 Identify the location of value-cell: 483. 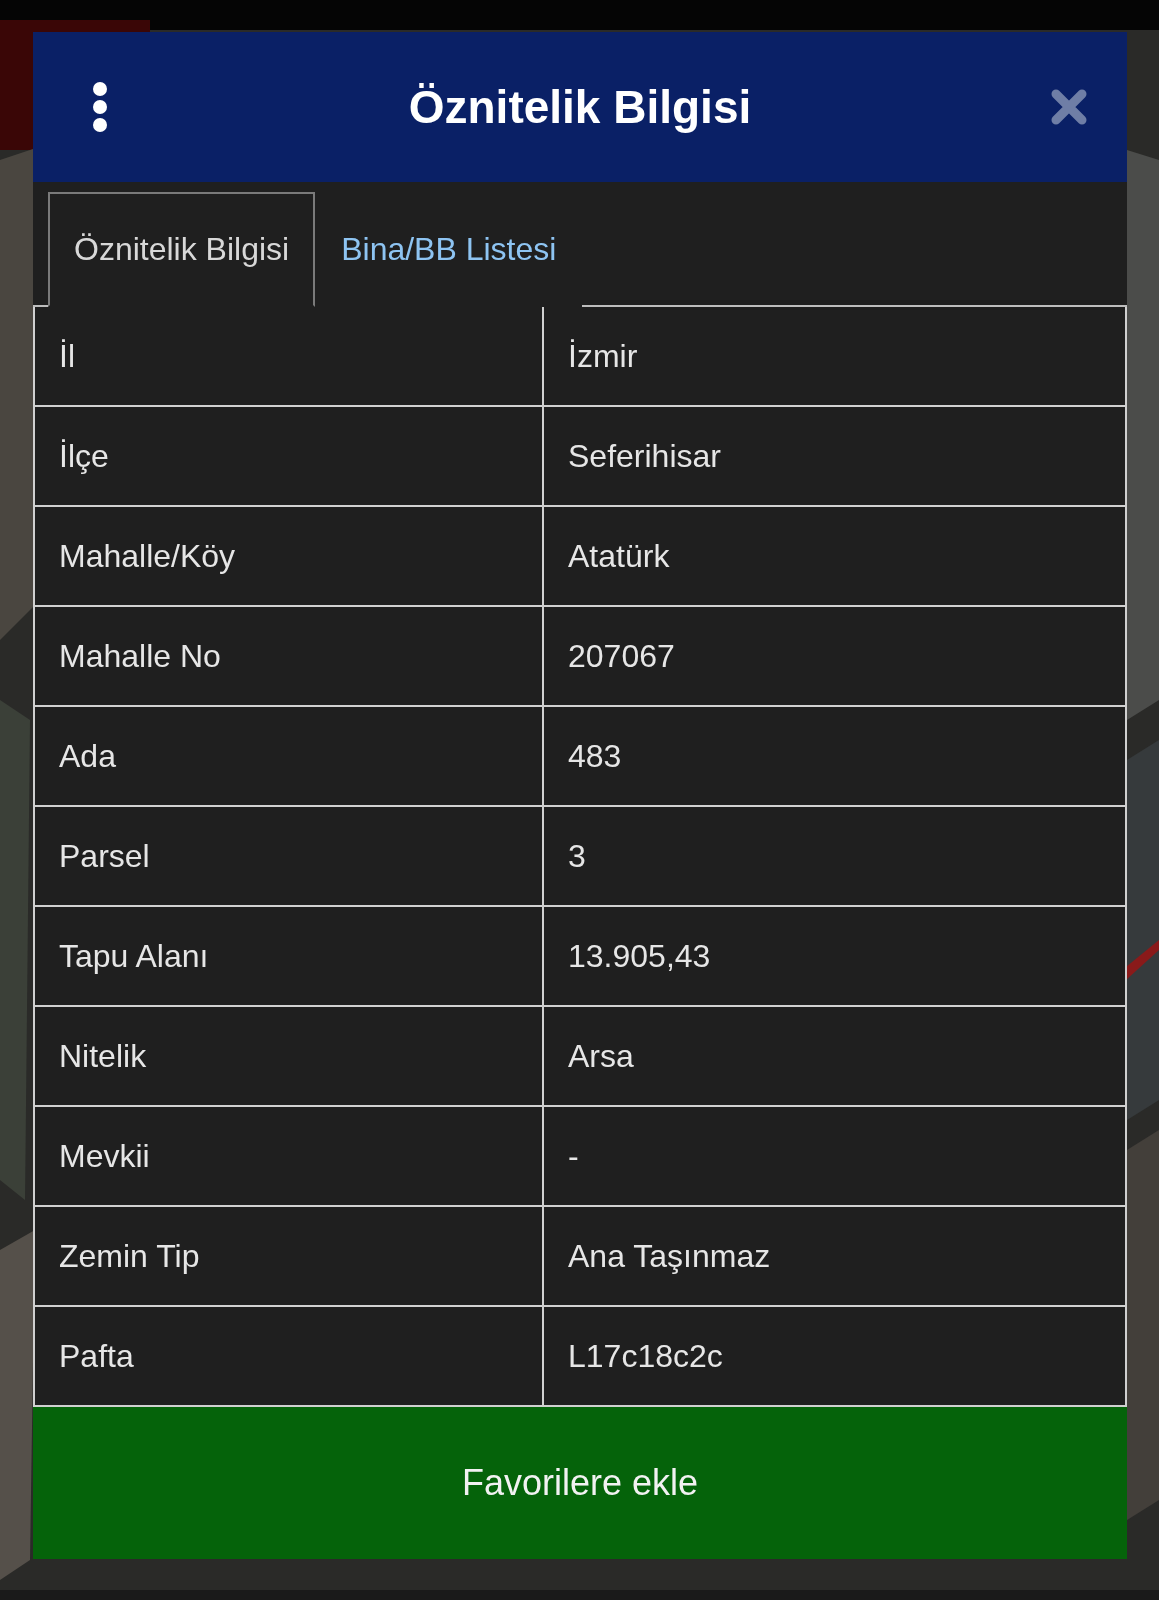
(834, 757).